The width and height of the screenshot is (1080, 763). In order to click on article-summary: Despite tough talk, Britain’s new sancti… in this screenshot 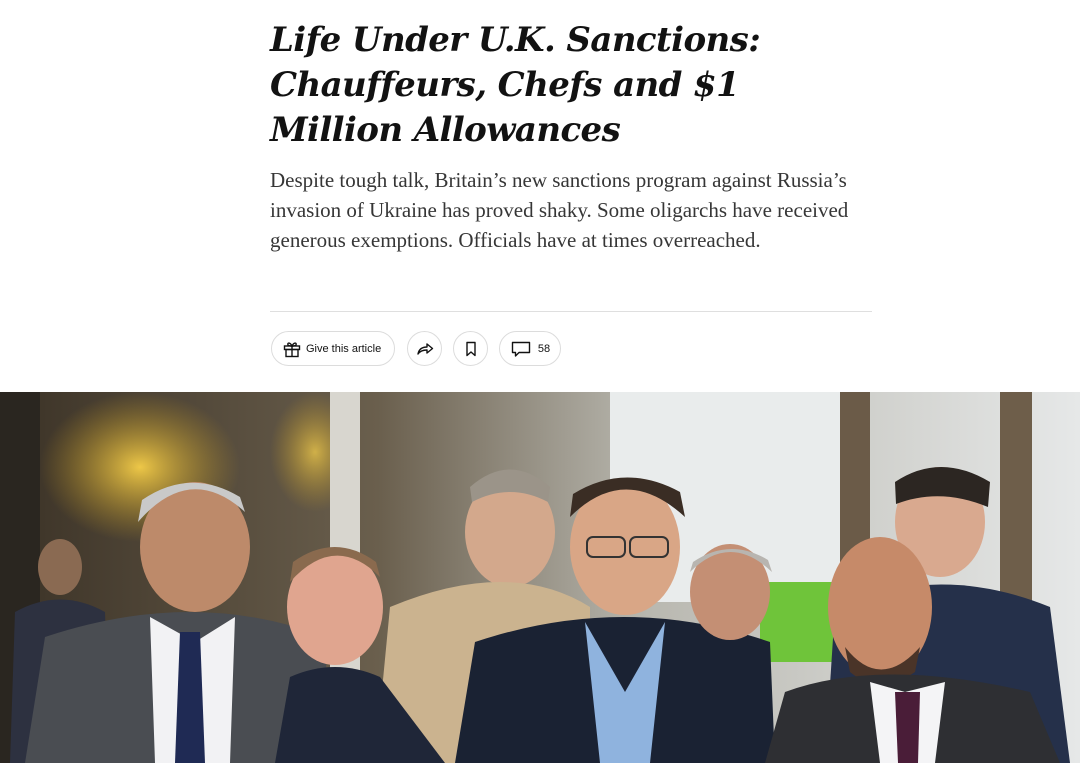, I will do `click(559, 210)`.